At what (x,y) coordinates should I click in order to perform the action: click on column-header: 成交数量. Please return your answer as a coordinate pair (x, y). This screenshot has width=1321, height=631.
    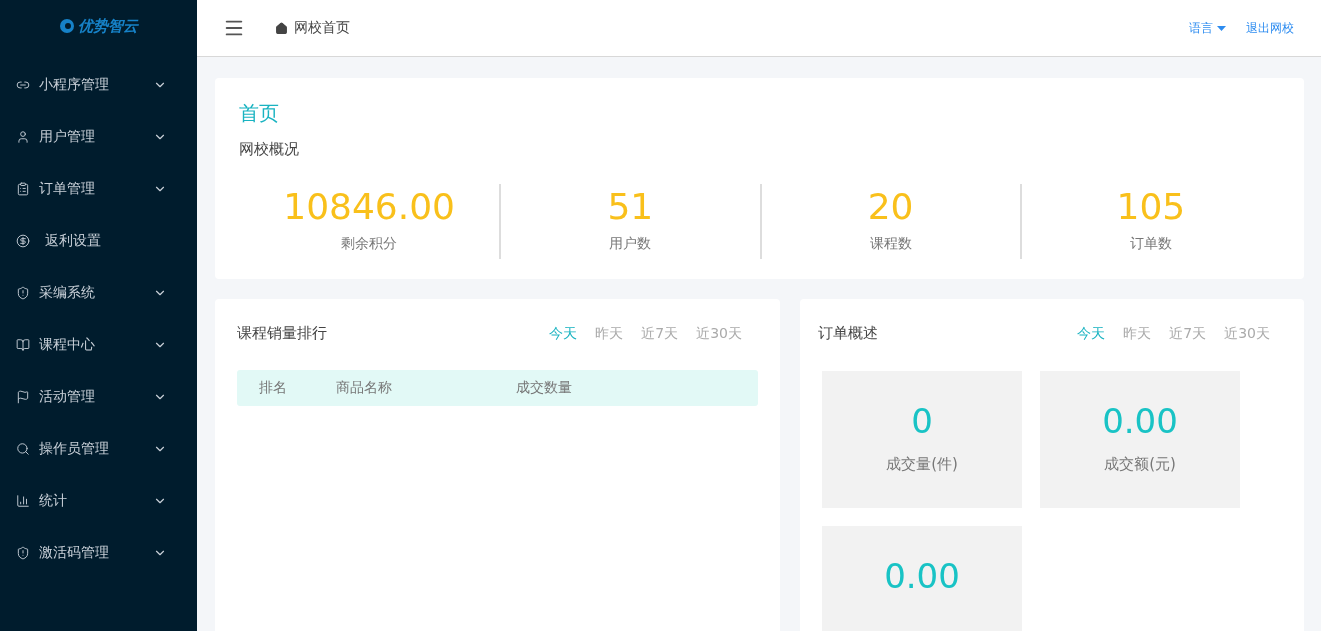
    Looking at the image, I should click on (544, 388).